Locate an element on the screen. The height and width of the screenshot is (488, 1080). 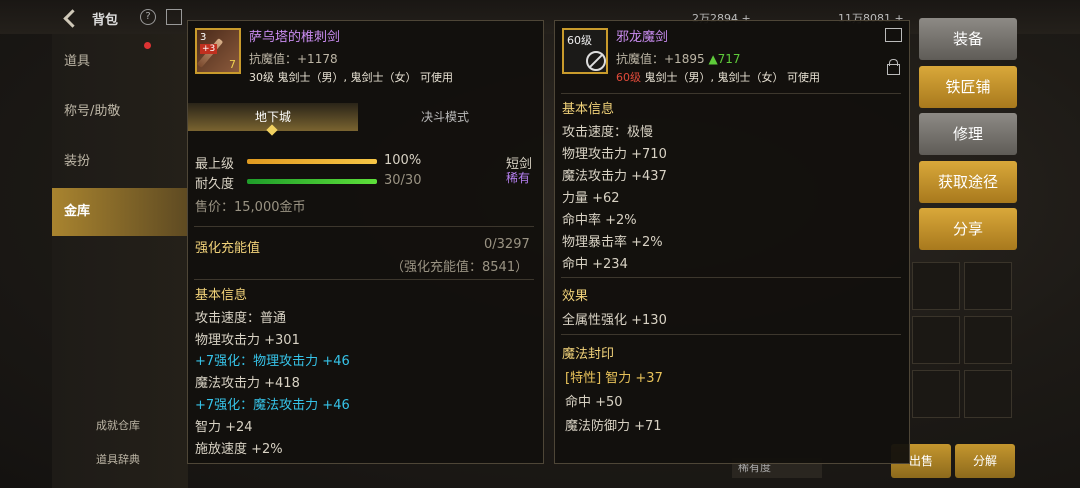
page-title: 背包 is located at coordinates (105, 20).